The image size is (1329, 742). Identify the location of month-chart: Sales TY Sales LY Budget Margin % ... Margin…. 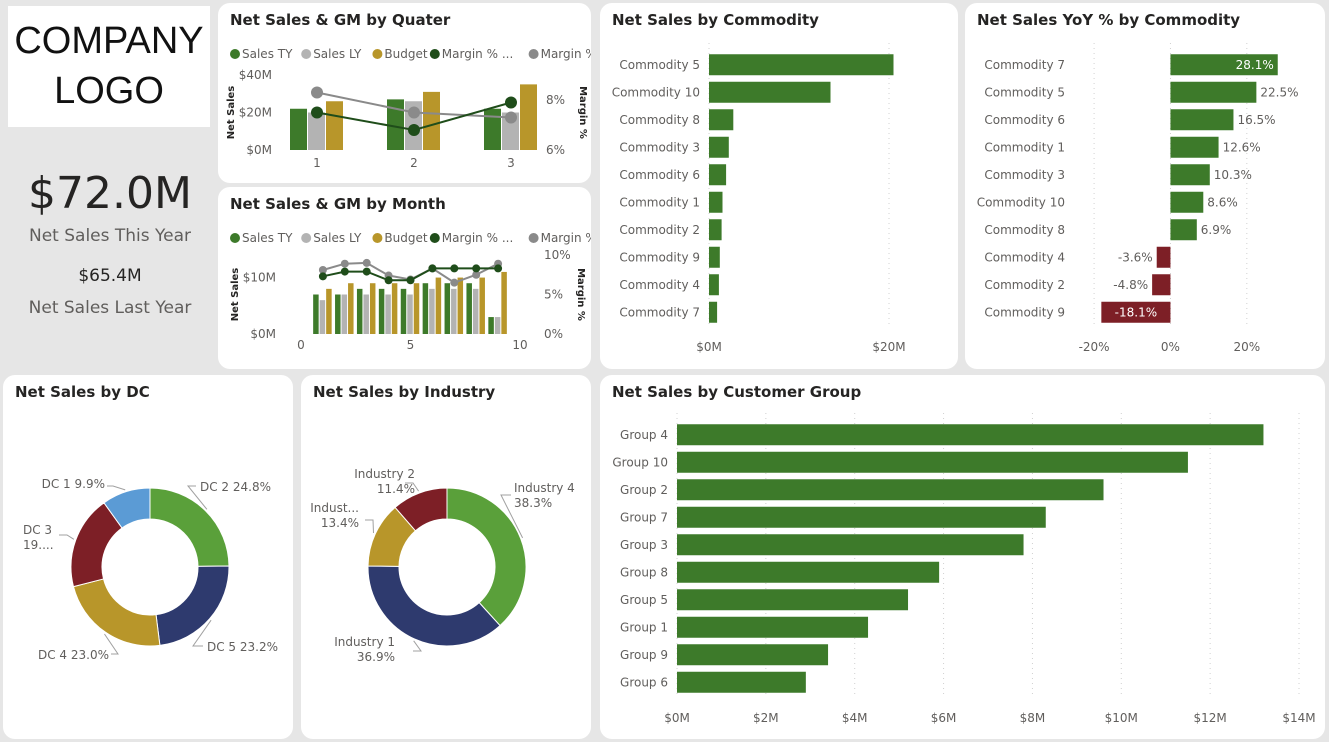
(410, 291).